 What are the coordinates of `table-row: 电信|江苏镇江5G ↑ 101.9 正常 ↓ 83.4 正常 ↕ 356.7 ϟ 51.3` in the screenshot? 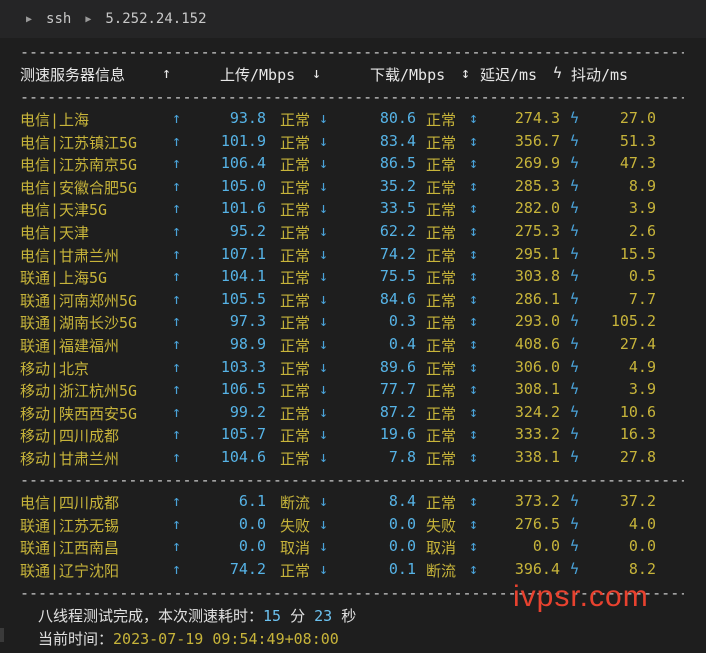 It's located at (353, 143).